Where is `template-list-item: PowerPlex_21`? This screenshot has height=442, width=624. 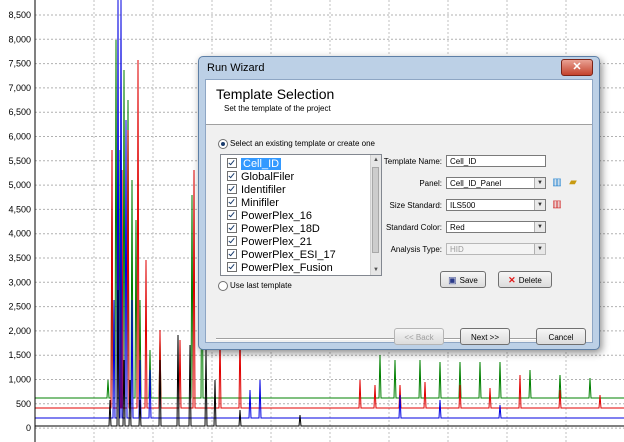 template-list-item: PowerPlex_21 is located at coordinates (269, 242).